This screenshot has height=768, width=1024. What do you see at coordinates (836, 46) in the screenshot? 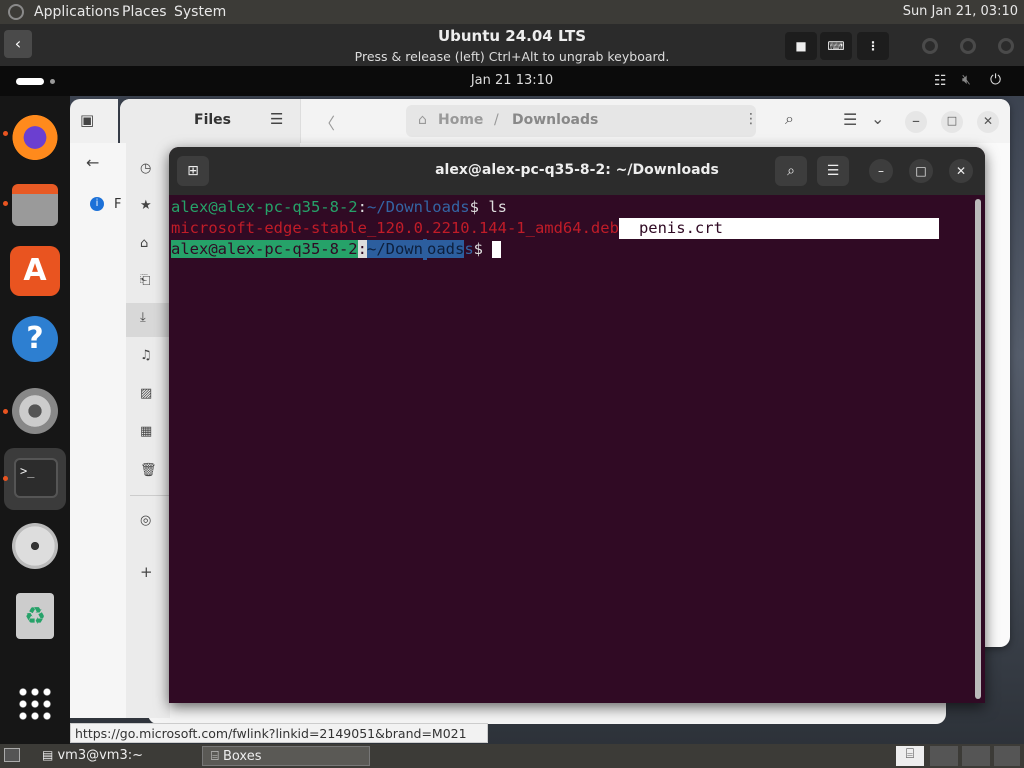
I see `keyboard-send-icon: ⌨` at bounding box center [836, 46].